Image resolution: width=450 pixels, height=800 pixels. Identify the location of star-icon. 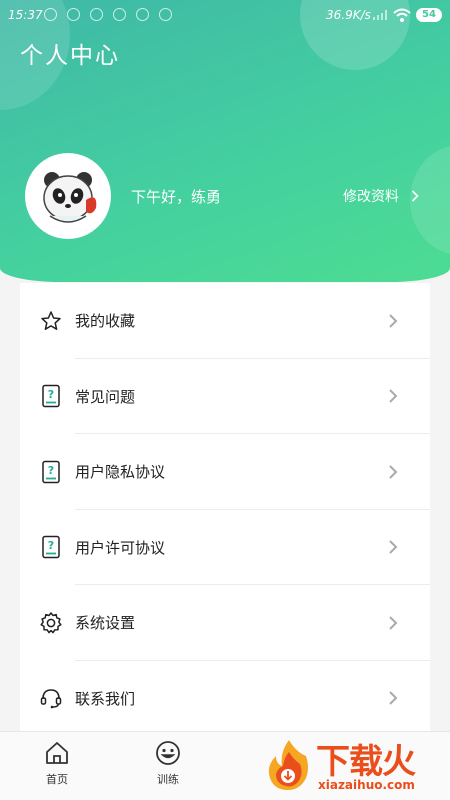
(51, 321).